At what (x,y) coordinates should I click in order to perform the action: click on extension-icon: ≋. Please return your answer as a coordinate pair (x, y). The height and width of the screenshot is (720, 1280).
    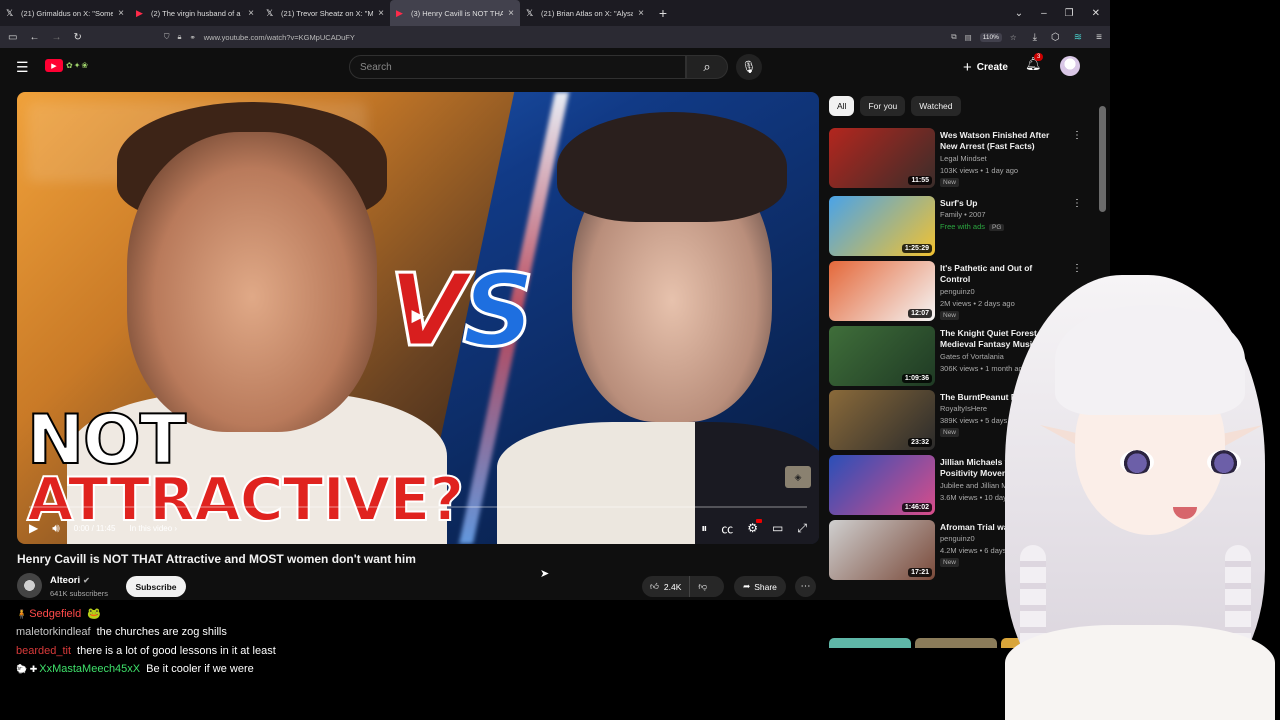
    Looking at the image, I should click on (1078, 37).